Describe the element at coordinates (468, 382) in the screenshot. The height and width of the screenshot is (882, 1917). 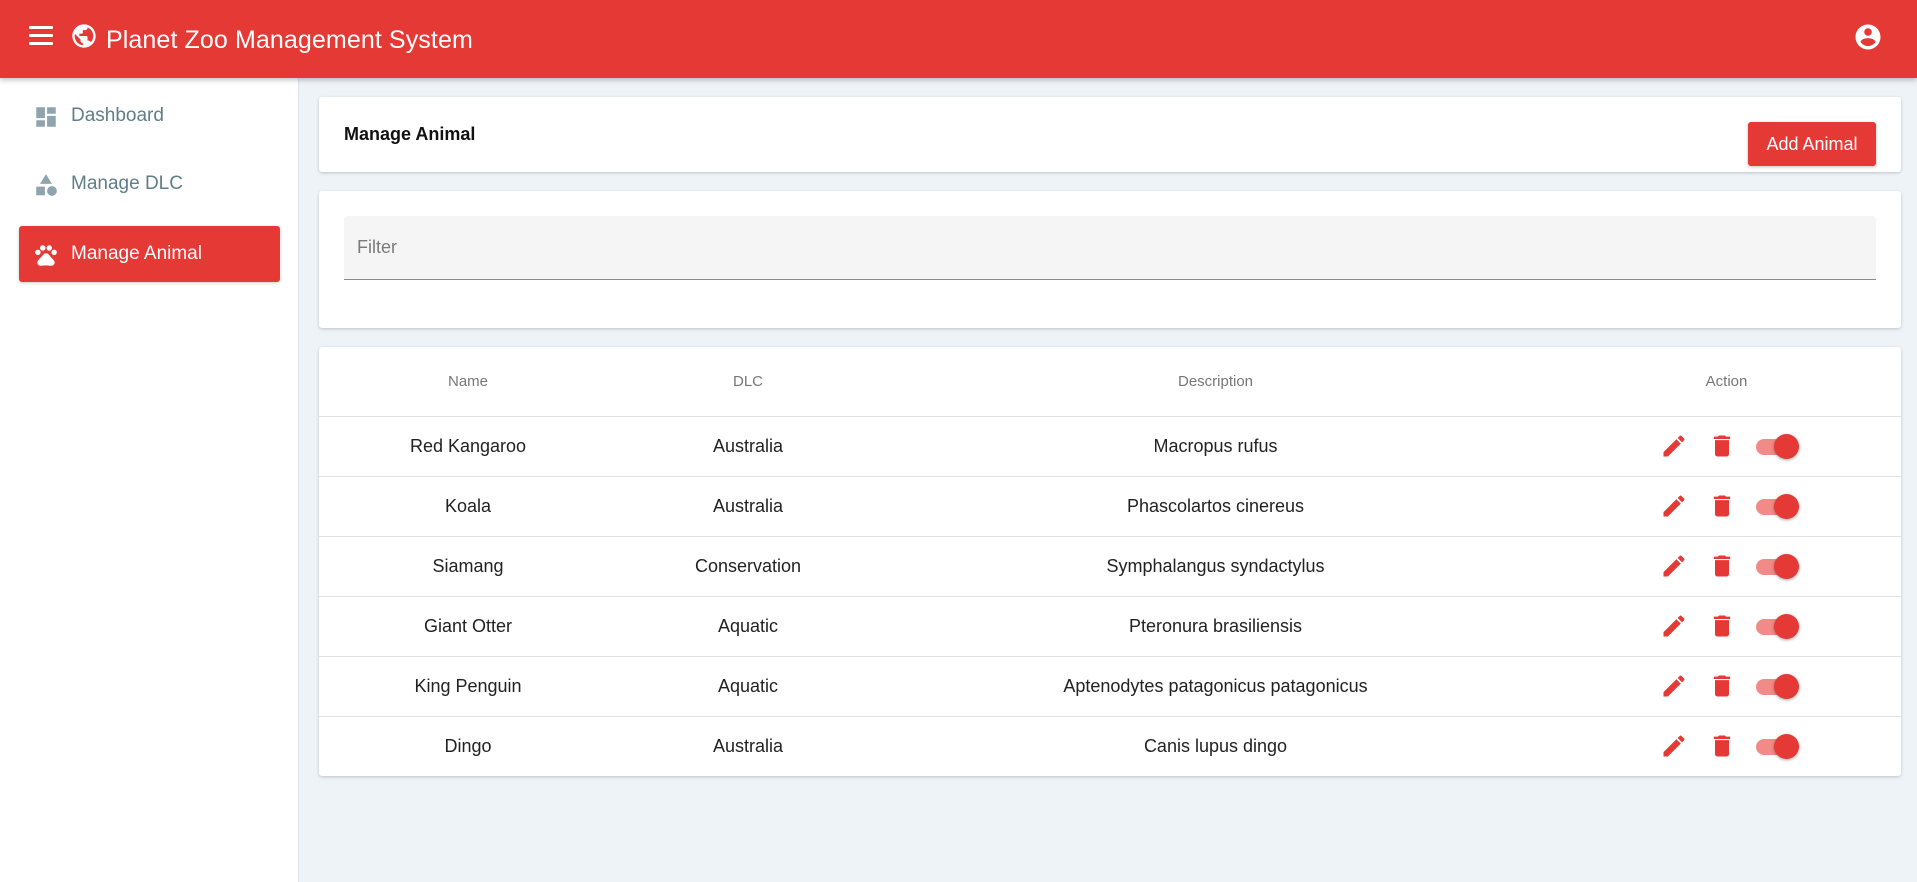
I see `column-header-name: Name` at that location.